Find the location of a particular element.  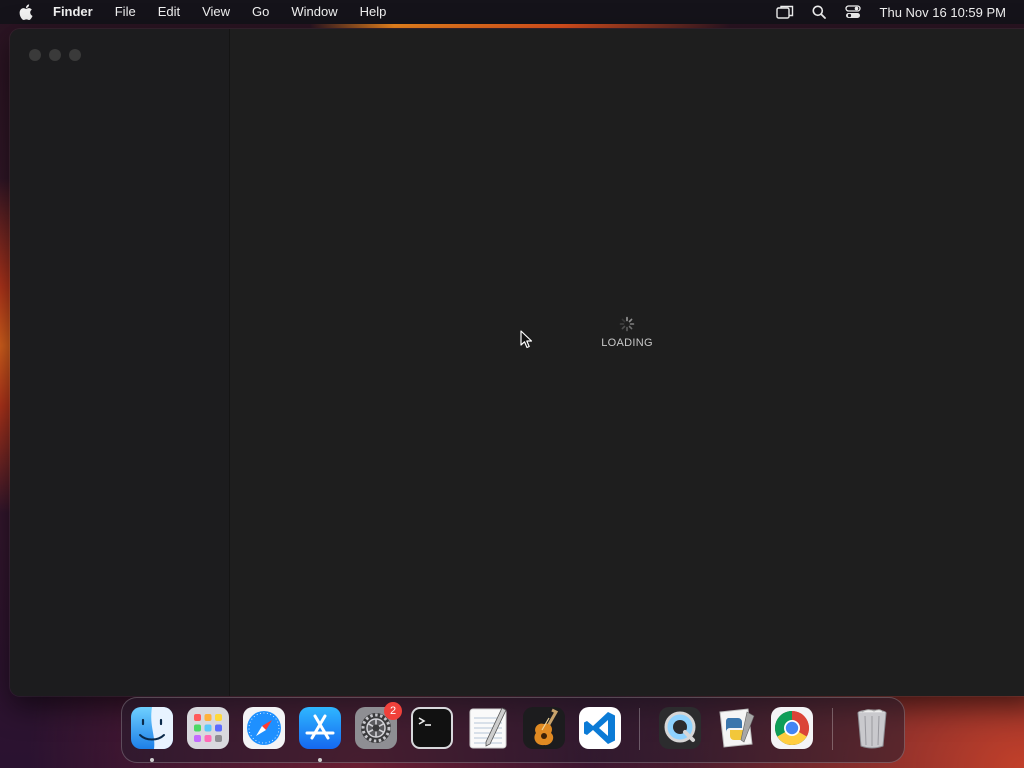

dock-chrome is located at coordinates (792, 728).